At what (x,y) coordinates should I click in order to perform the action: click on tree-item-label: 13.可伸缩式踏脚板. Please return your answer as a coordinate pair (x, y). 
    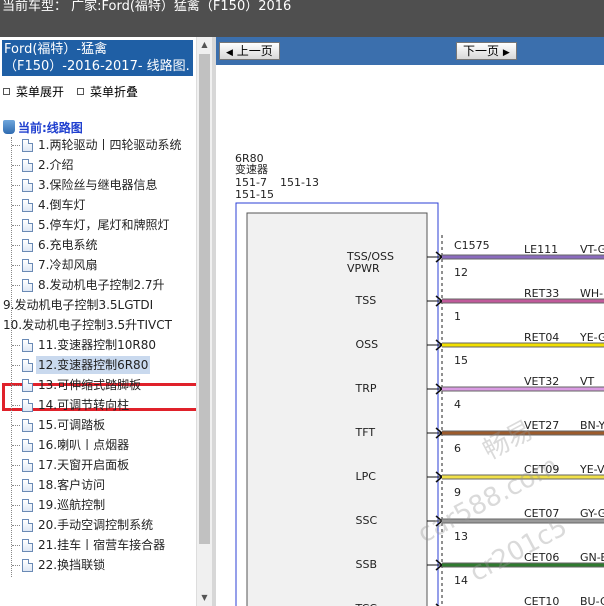
    Looking at the image, I should click on (90, 385).